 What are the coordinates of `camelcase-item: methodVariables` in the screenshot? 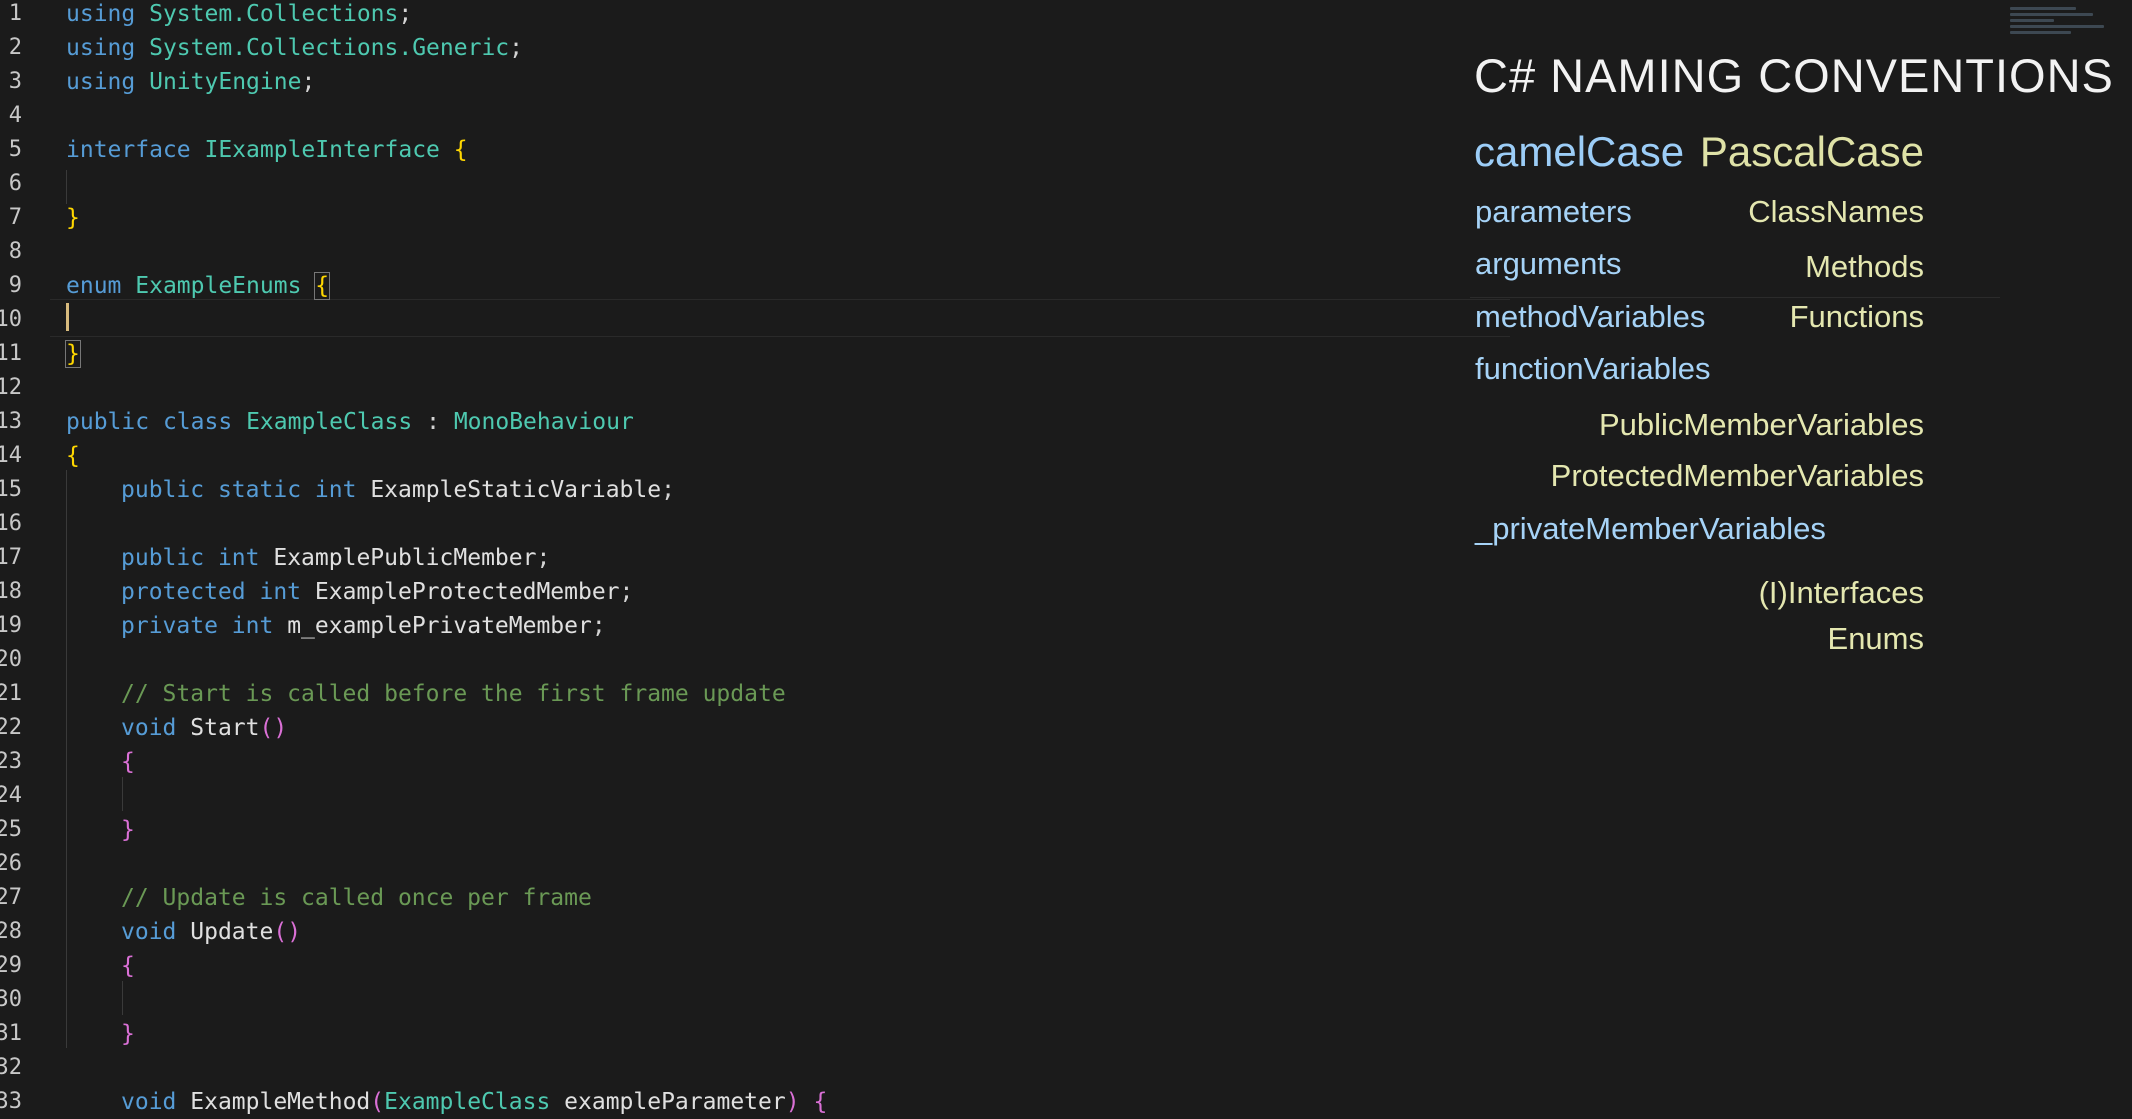 It's located at (1590, 316).